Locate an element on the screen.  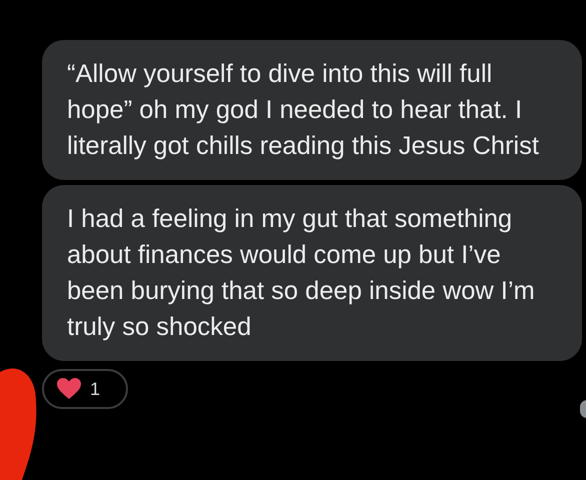
heart-icon is located at coordinates (69, 389).